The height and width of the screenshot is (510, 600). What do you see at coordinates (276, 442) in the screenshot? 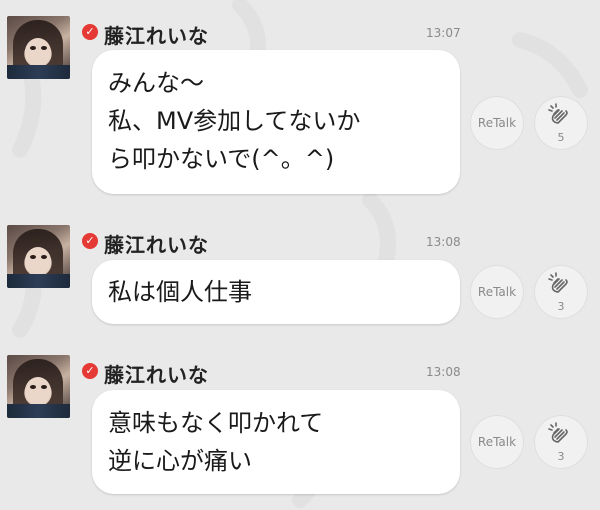
I see `message-bubble: 意味もなく叩かれて 逆に心が痛い` at bounding box center [276, 442].